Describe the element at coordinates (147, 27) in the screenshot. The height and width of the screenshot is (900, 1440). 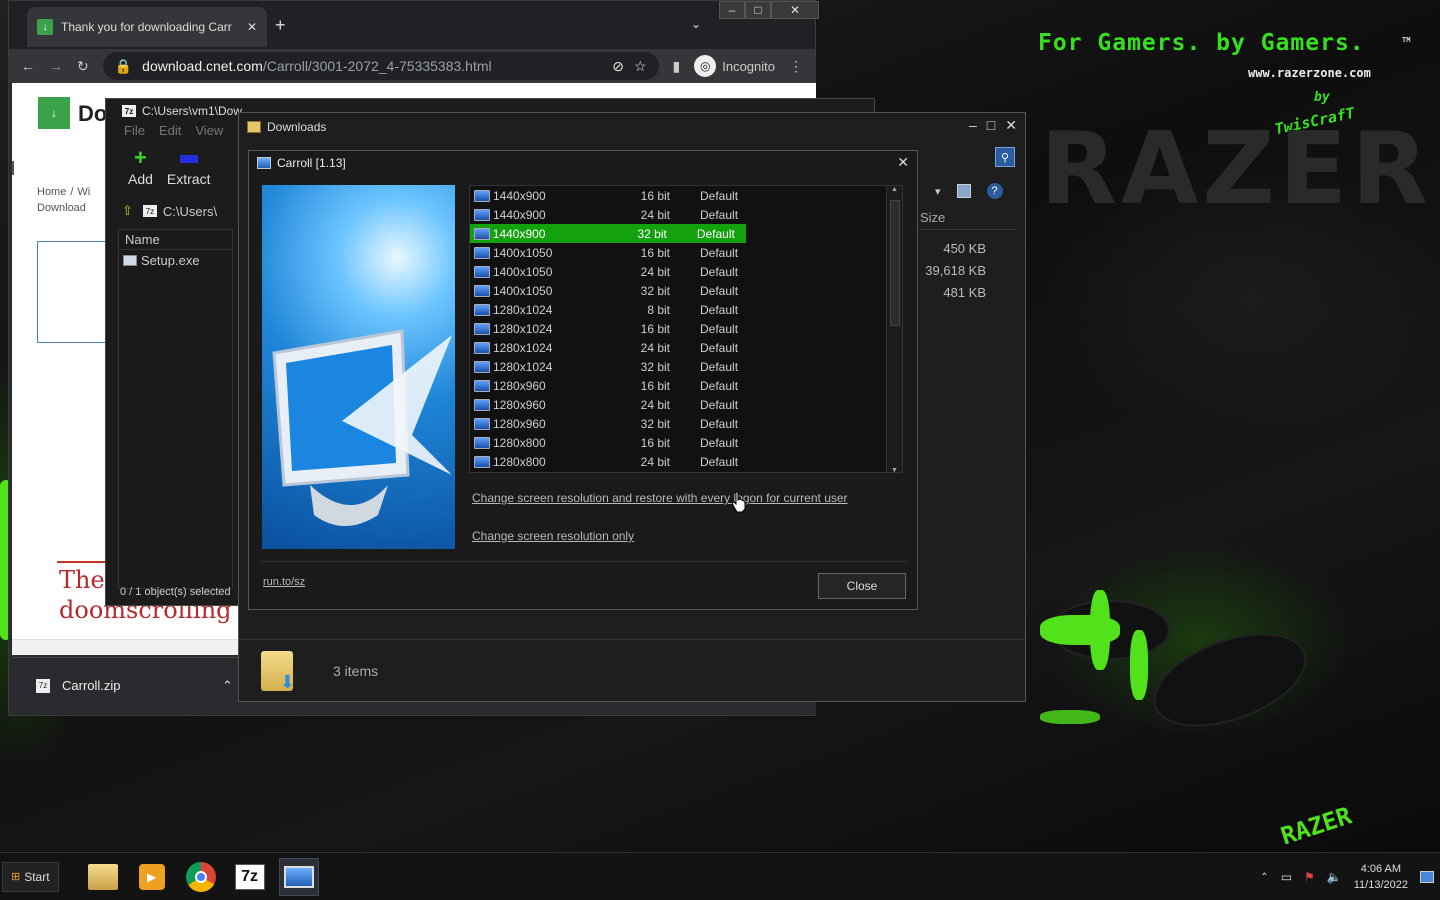
I see `browser-tab: ↓ Thank you for downloading Carr ✕` at that location.